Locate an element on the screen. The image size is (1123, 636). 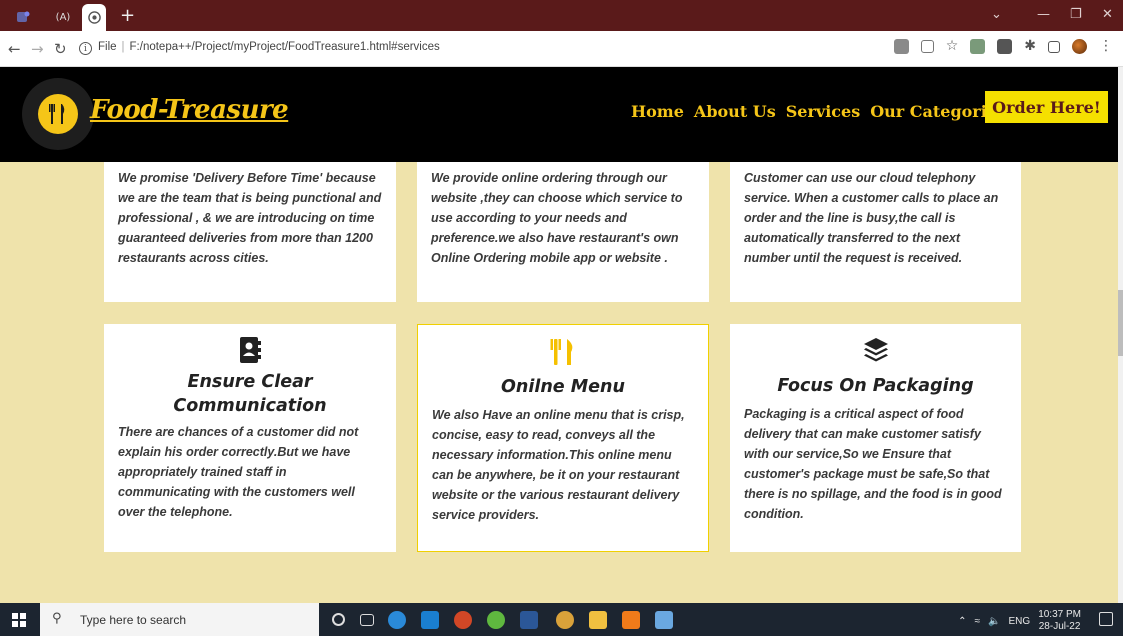
restore-icon: ❐ is located at coordinates (1076, 14).